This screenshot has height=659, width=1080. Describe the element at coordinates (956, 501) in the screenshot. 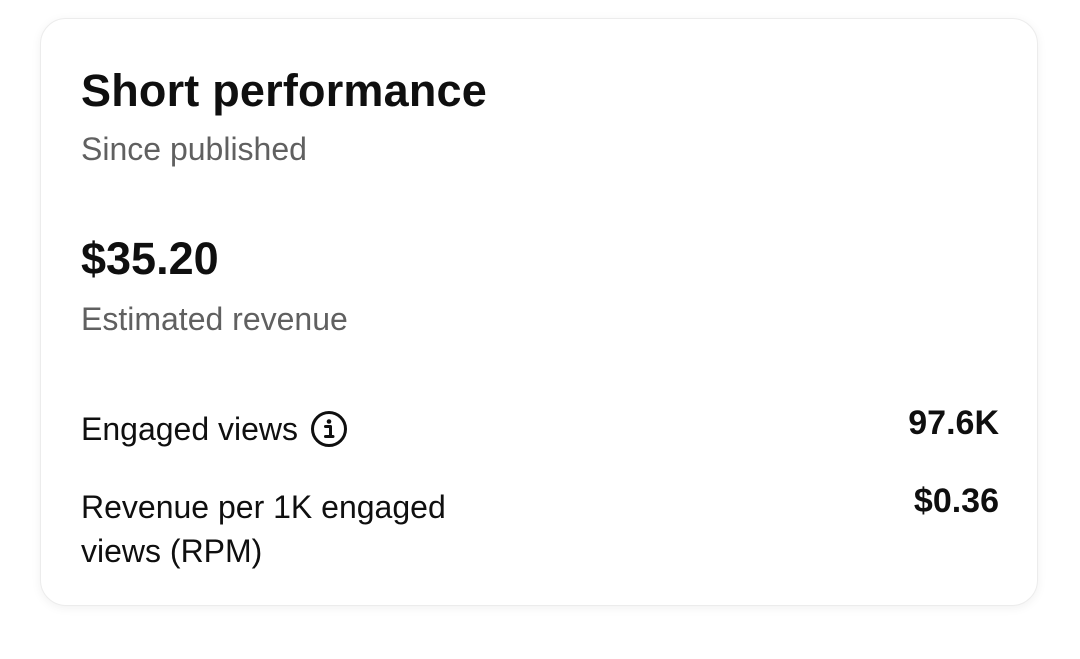

I see `rpm-value: $0.36` at that location.